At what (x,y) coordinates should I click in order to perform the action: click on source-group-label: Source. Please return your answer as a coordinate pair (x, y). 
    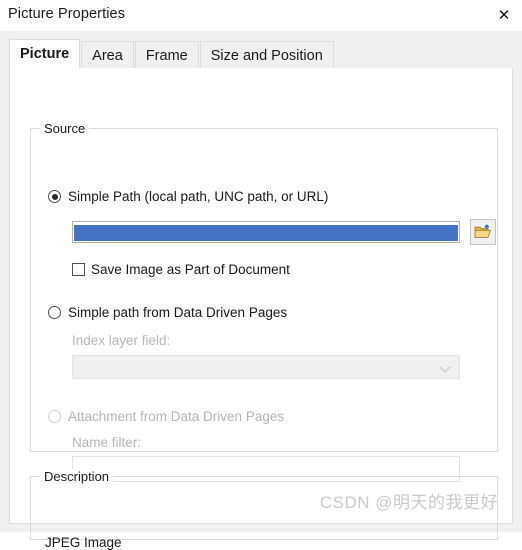
    Looking at the image, I should click on (65, 128).